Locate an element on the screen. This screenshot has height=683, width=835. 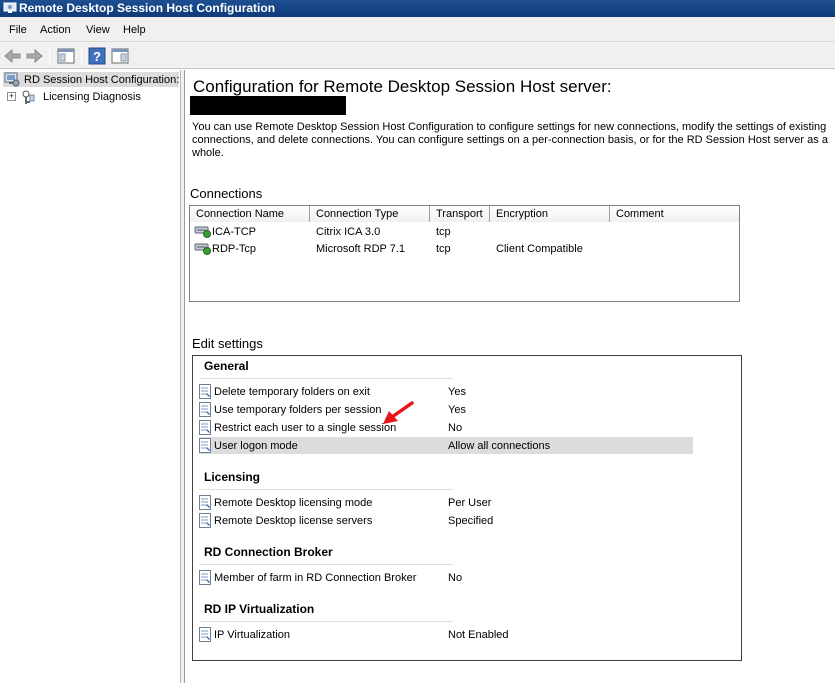
connection-type: Citrix ICA 3.0 is located at coordinates (348, 232).